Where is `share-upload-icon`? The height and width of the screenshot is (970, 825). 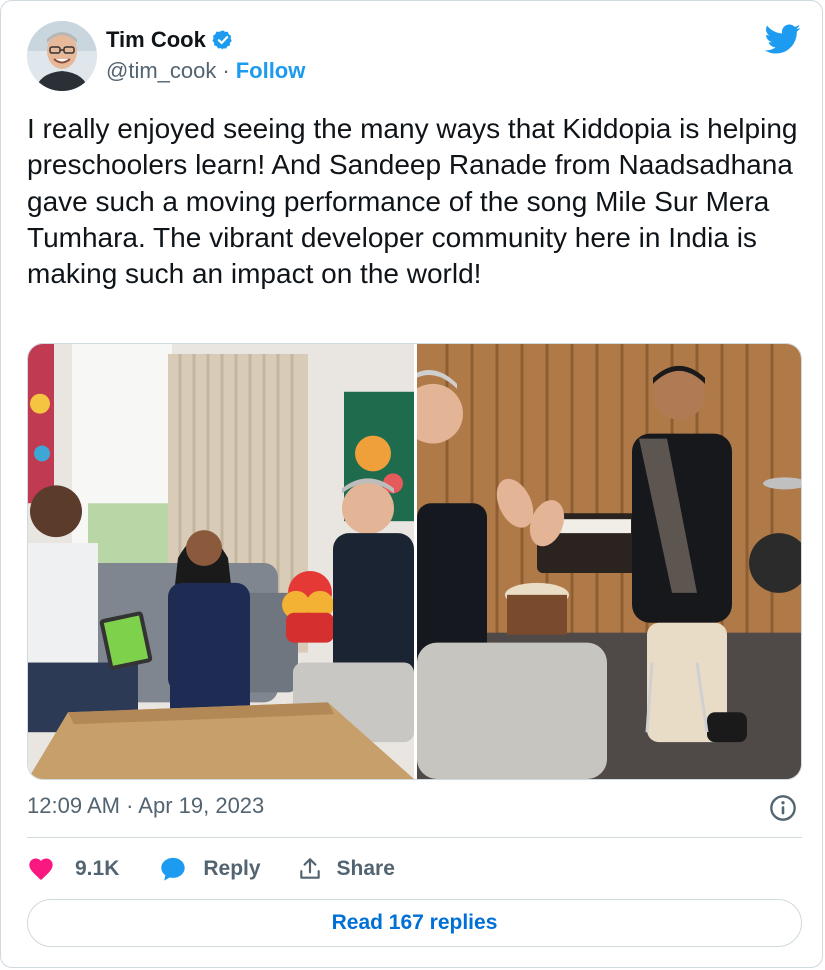 share-upload-icon is located at coordinates (309, 868).